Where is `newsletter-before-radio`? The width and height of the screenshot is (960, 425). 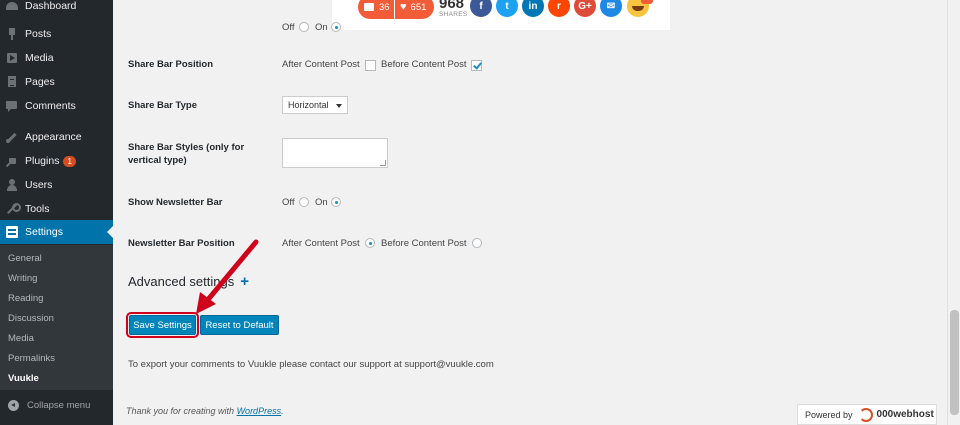 newsletter-before-radio is located at coordinates (477, 243).